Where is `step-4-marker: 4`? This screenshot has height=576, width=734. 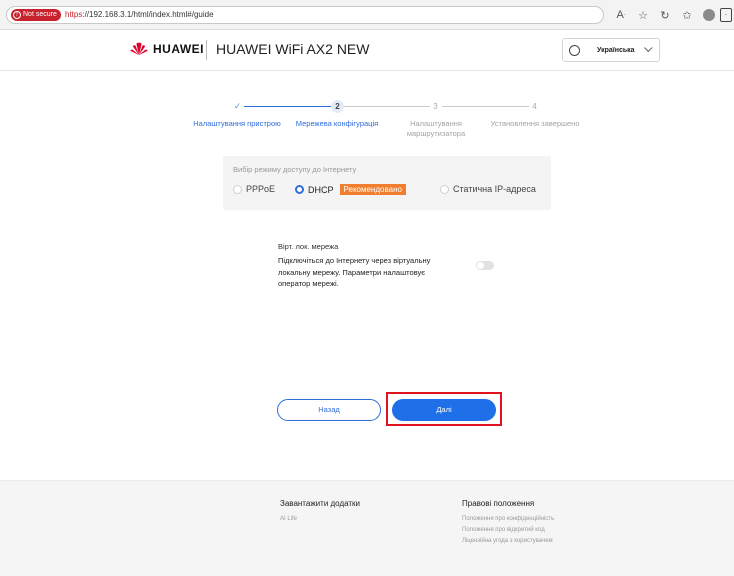
step-4-marker: 4 is located at coordinates (534, 106).